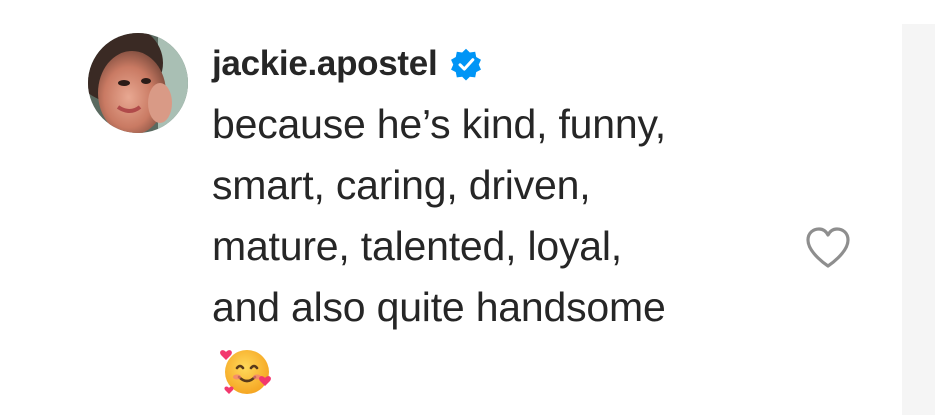 This screenshot has height=415, width=935. What do you see at coordinates (466, 64) in the screenshot?
I see `verified-badge-icon` at bounding box center [466, 64].